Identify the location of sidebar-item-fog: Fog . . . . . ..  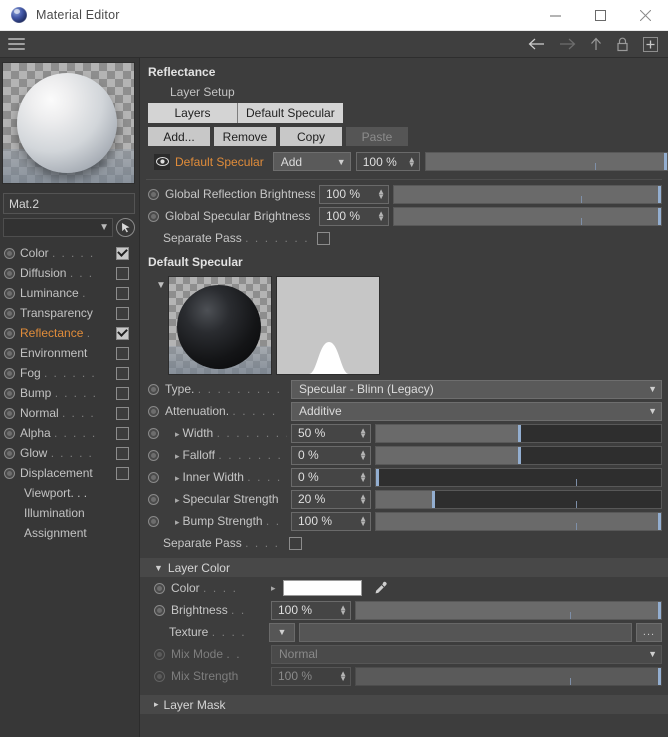
(69, 373).